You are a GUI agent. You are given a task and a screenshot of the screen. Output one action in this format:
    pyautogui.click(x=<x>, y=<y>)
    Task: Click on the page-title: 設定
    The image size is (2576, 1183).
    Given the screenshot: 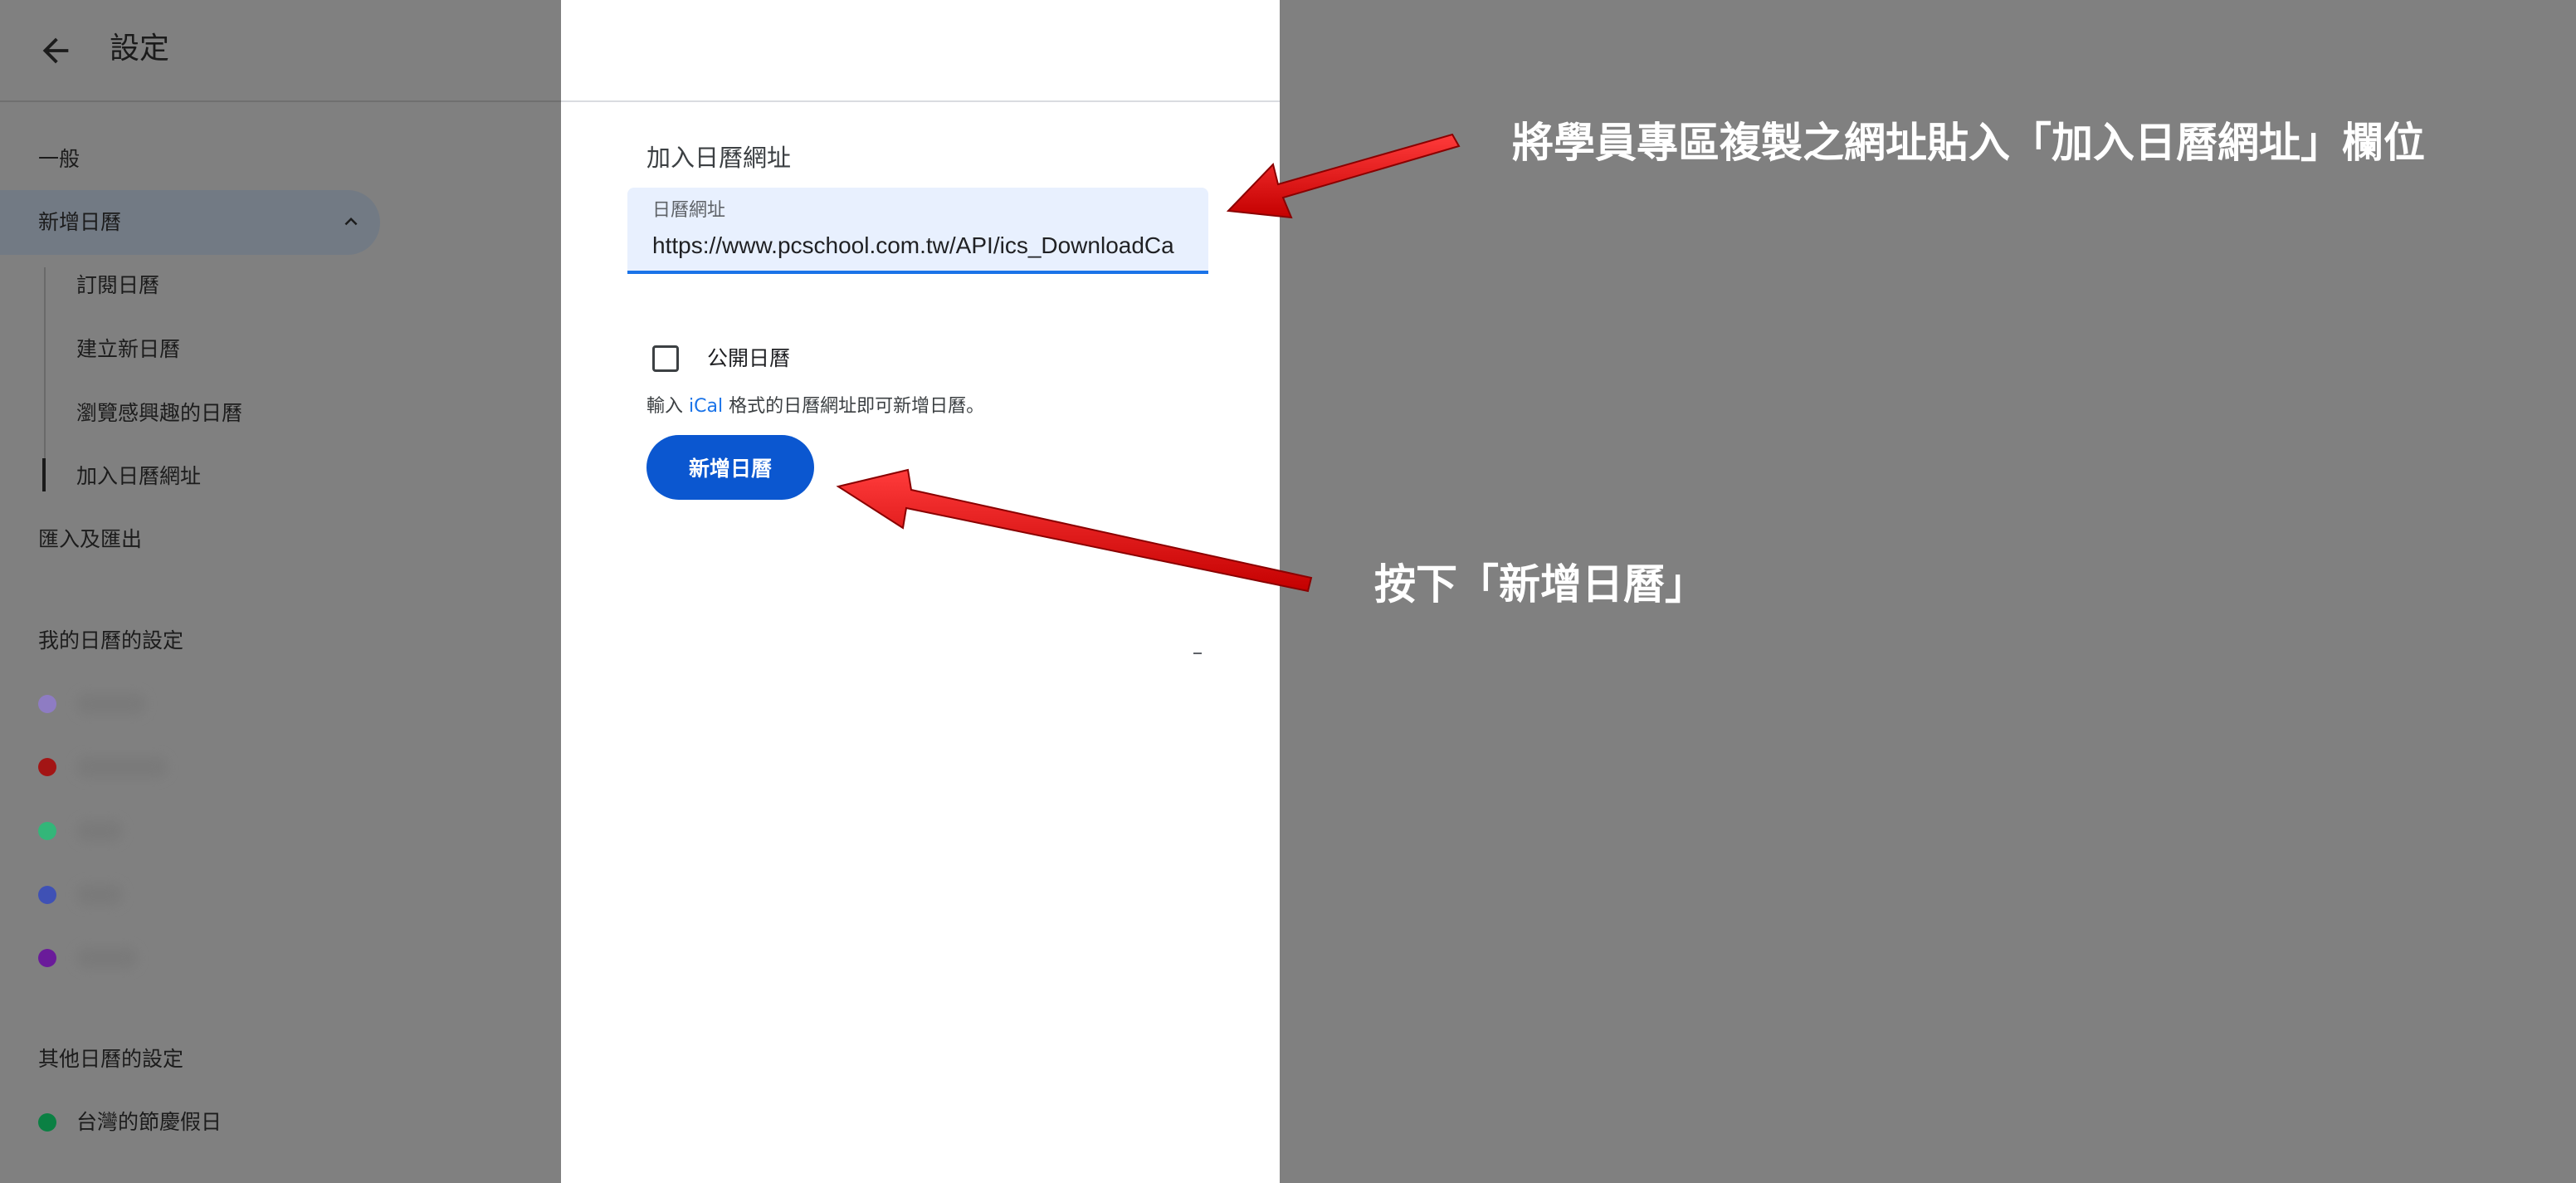 What is the action you would take?
    pyautogui.click(x=140, y=49)
    